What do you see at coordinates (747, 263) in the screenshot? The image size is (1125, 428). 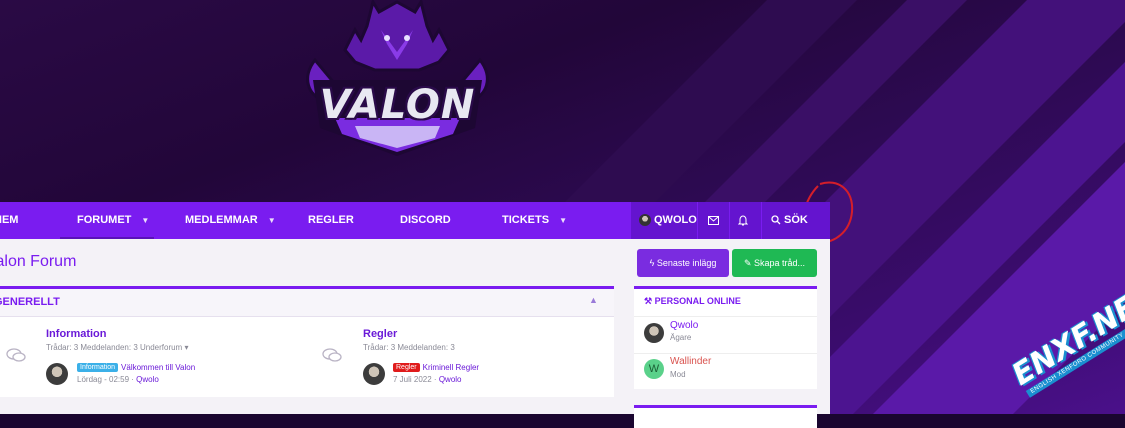 I see `edit-icon: ✎` at bounding box center [747, 263].